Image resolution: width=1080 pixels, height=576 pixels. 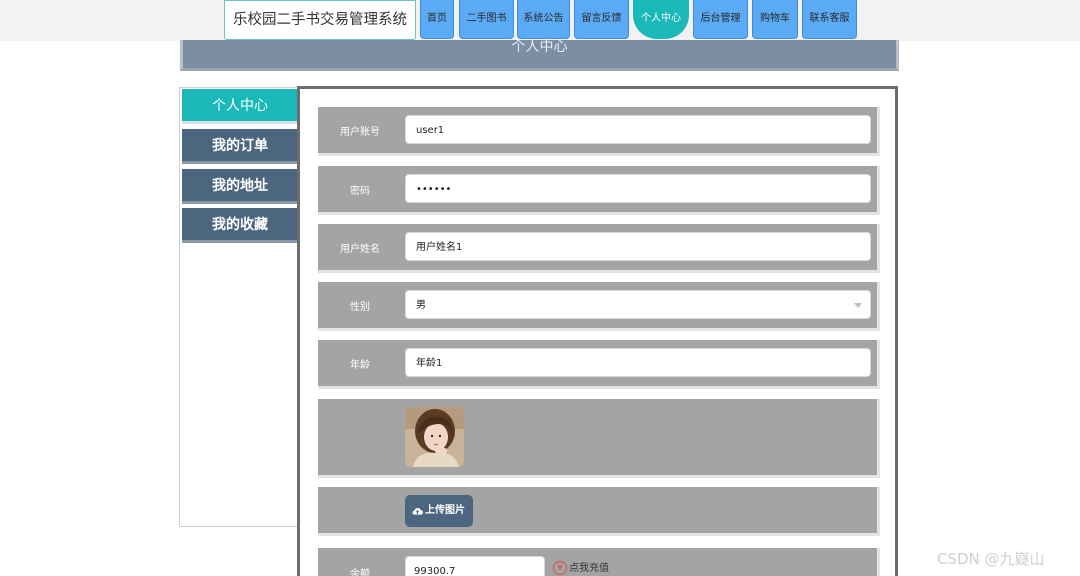 I want to click on password-label: 密码, so click(x=360, y=191).